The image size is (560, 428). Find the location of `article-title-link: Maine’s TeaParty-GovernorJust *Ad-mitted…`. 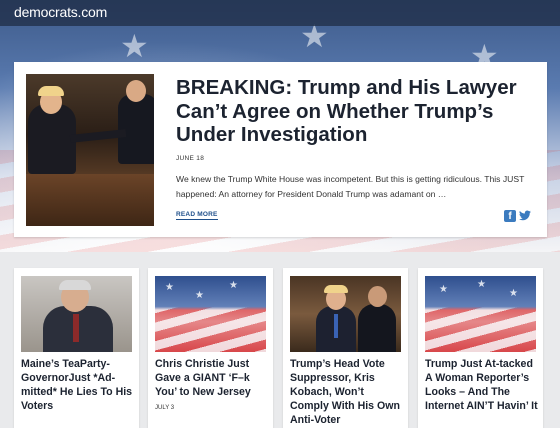

article-title-link: Maine’s TeaParty-GovernorJust *Ad-mitted… is located at coordinates (77, 385).